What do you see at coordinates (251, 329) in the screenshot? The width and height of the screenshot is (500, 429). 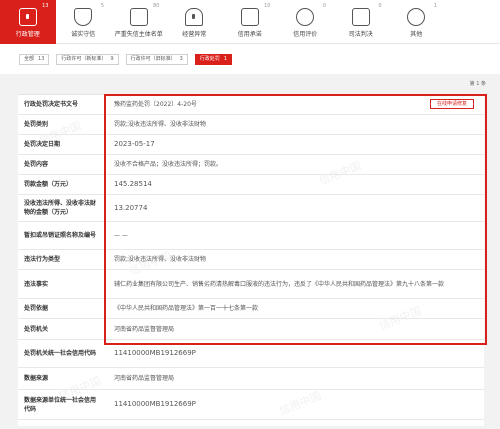 I see `table-row: 处罚机关 河南省药品监督管理局` at bounding box center [251, 329].